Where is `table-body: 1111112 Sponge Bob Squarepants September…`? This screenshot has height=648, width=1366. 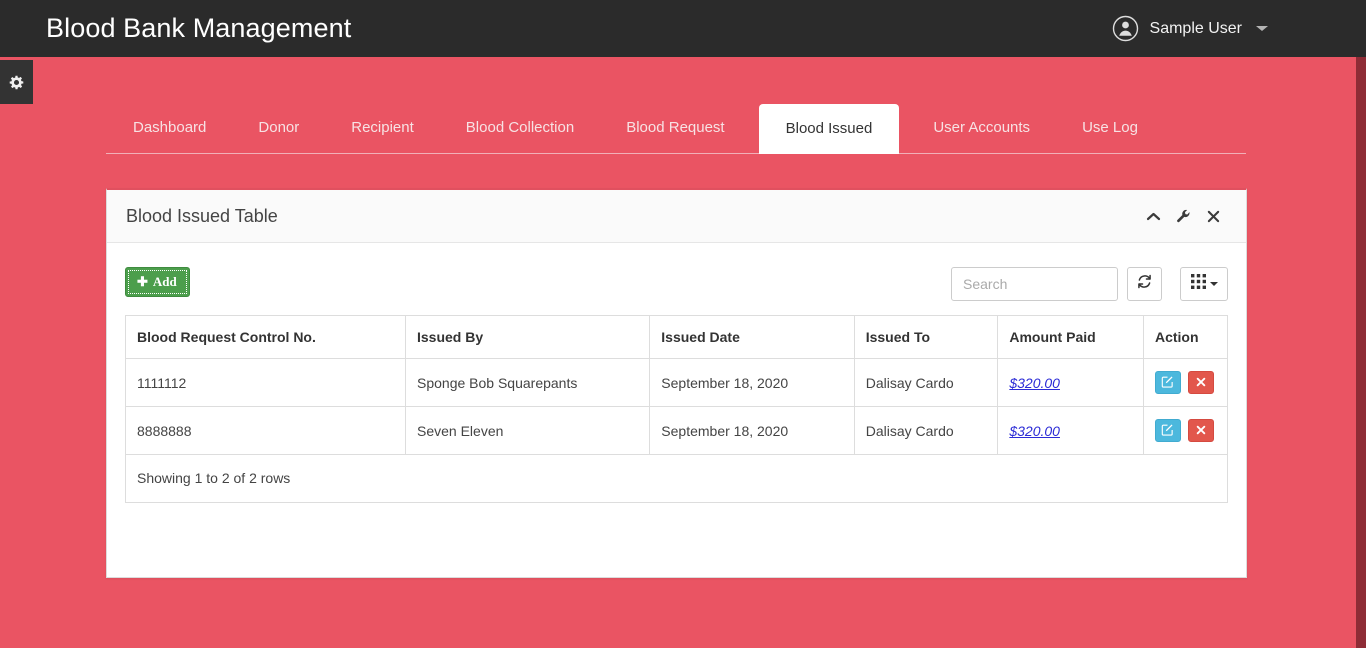 table-body: 1111112 Sponge Bob Squarepants September… is located at coordinates (677, 406).